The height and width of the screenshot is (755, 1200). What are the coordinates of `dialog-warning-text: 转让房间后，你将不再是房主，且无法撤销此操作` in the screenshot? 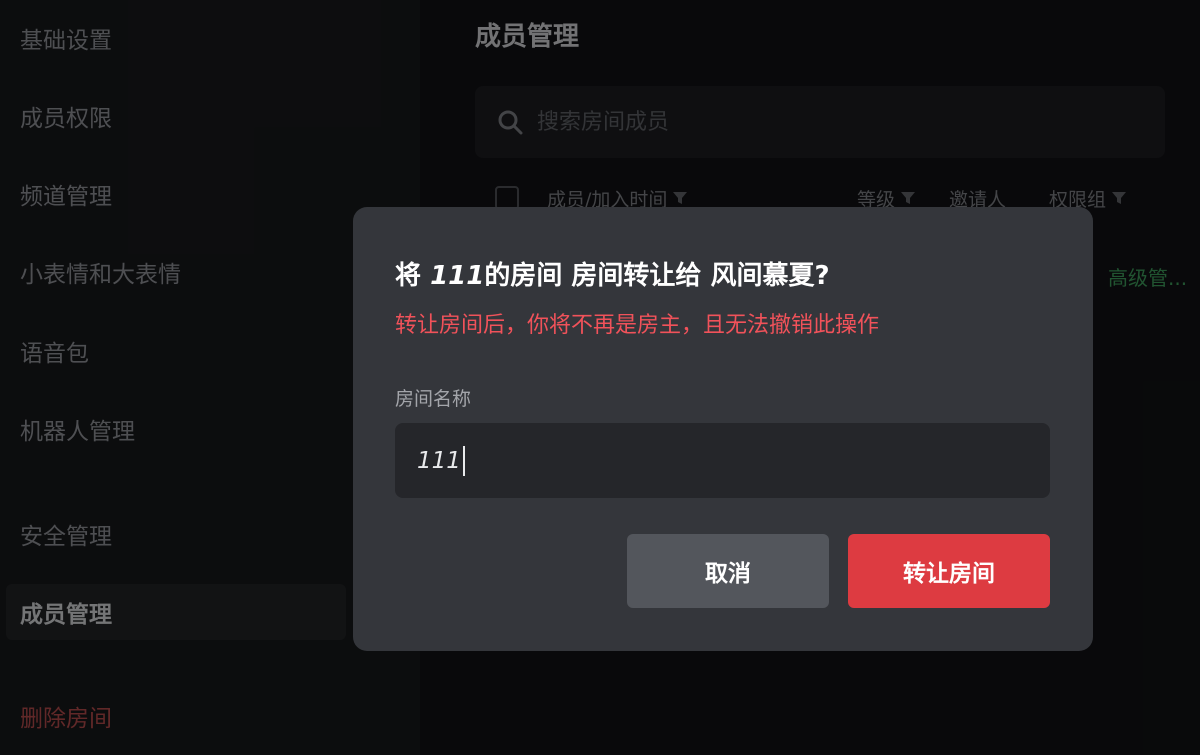 It's located at (637, 325).